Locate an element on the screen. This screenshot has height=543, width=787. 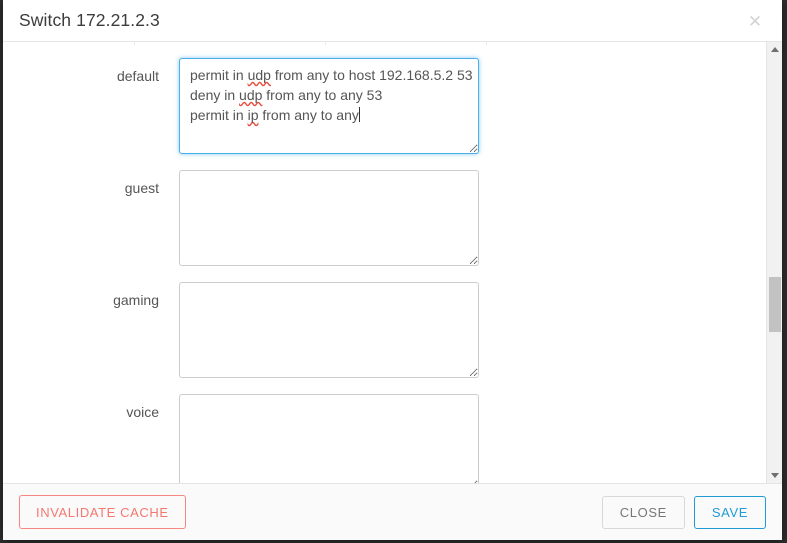
acl-textarea-voice is located at coordinates (329, 438).